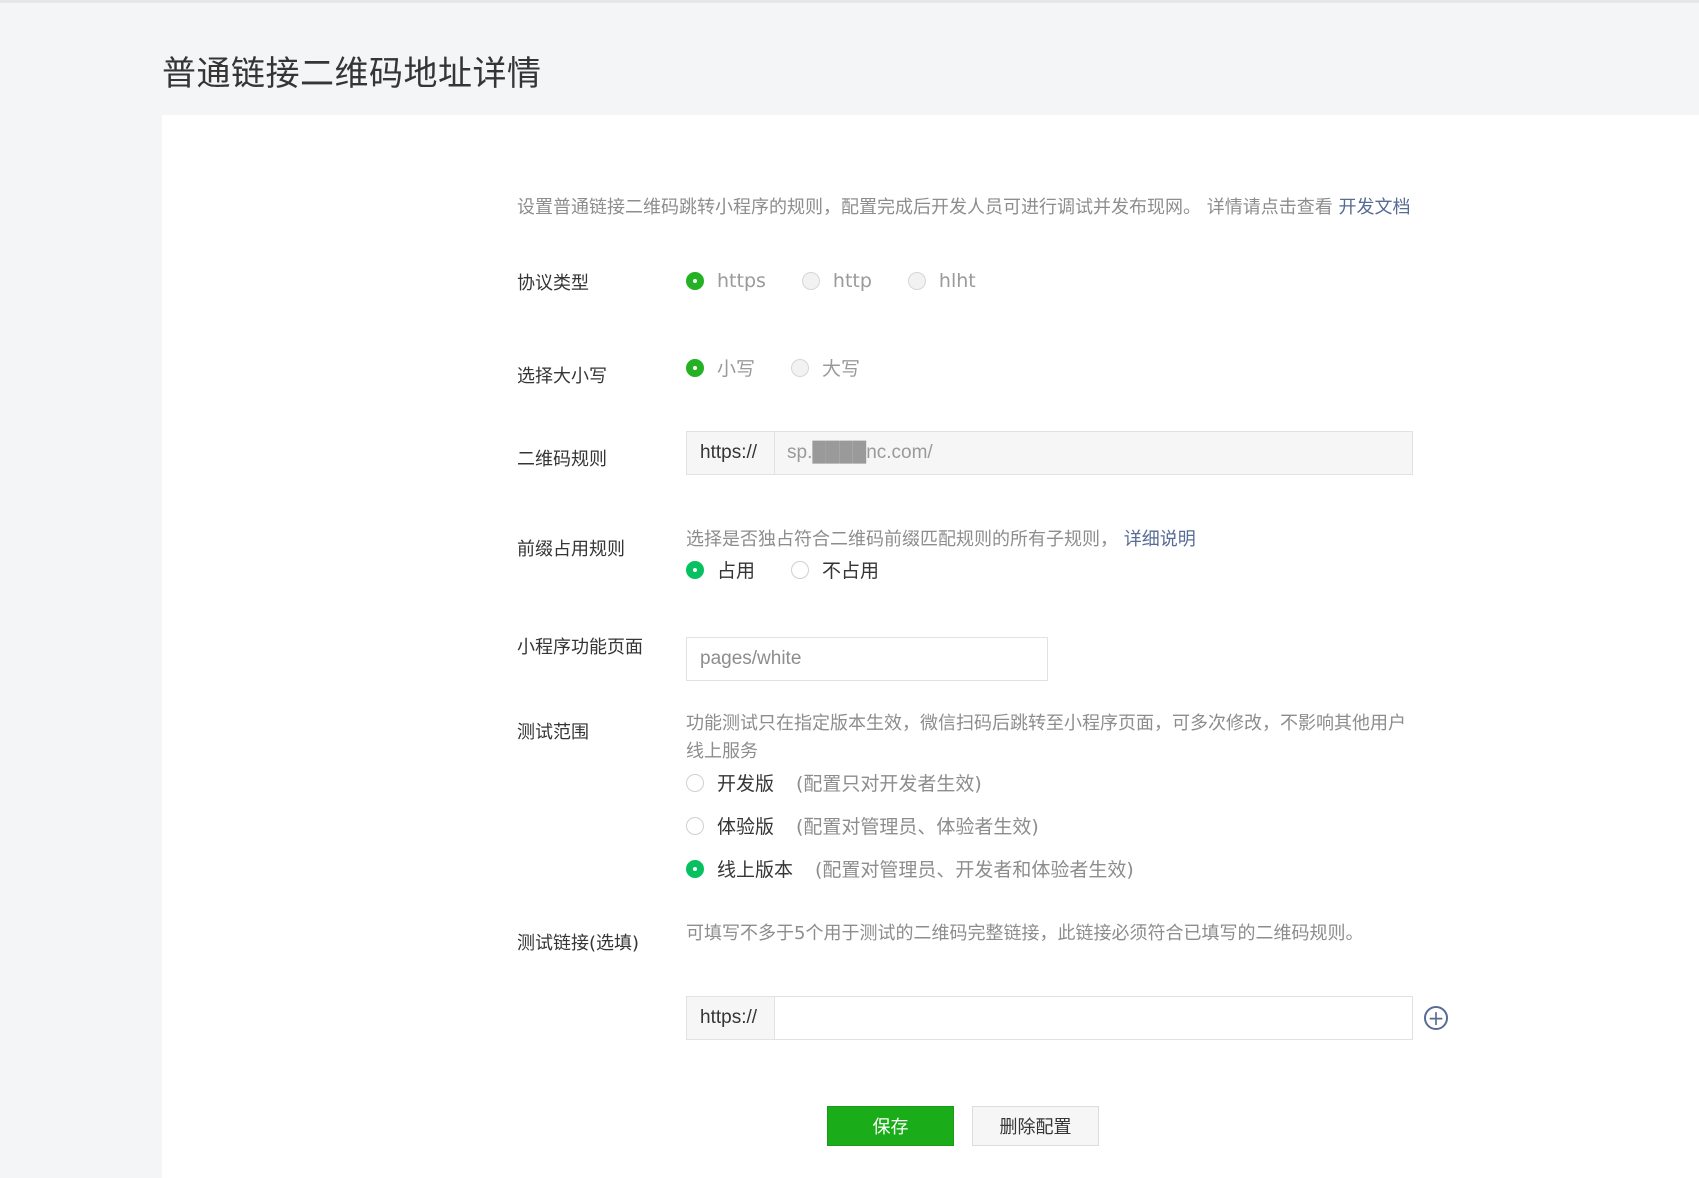  I want to click on option-label: 不占用, so click(851, 571).